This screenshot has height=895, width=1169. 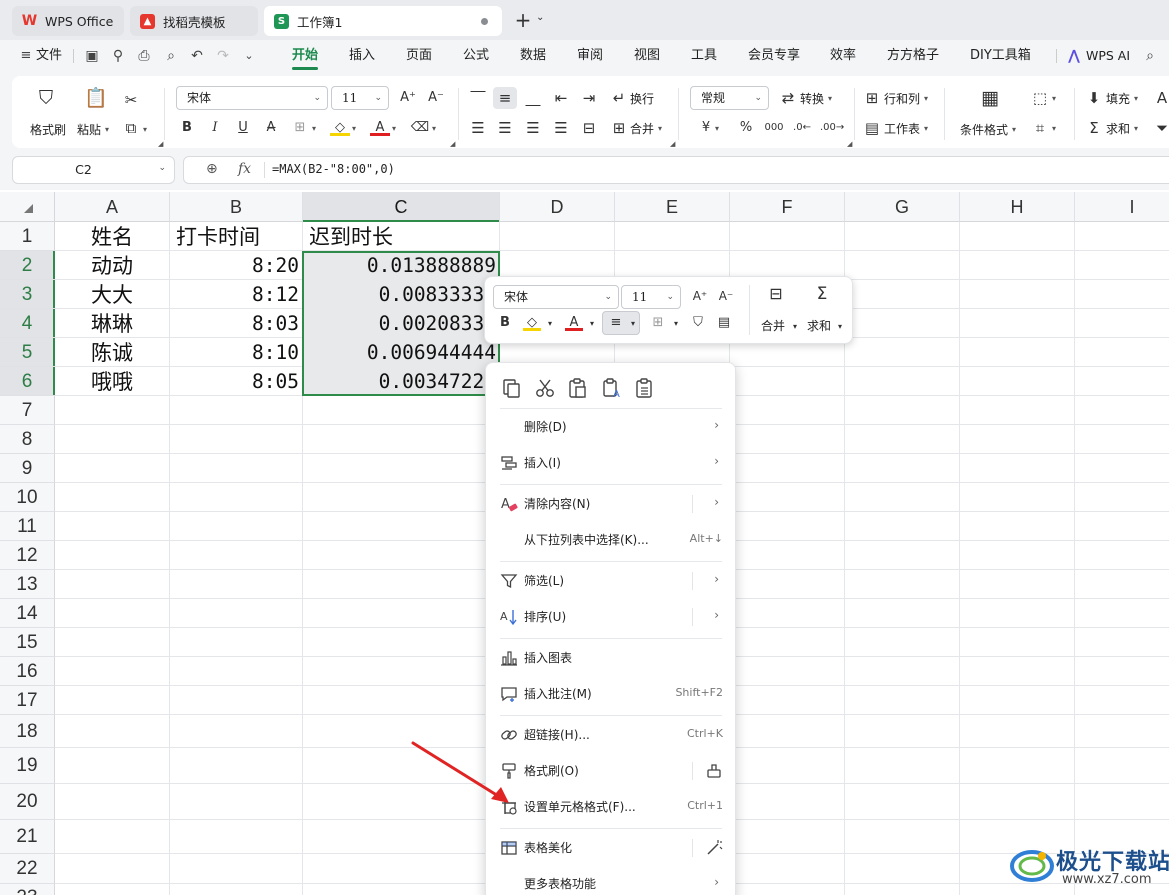 What do you see at coordinates (545, 388) in the screenshot?
I see `cut-icon` at bounding box center [545, 388].